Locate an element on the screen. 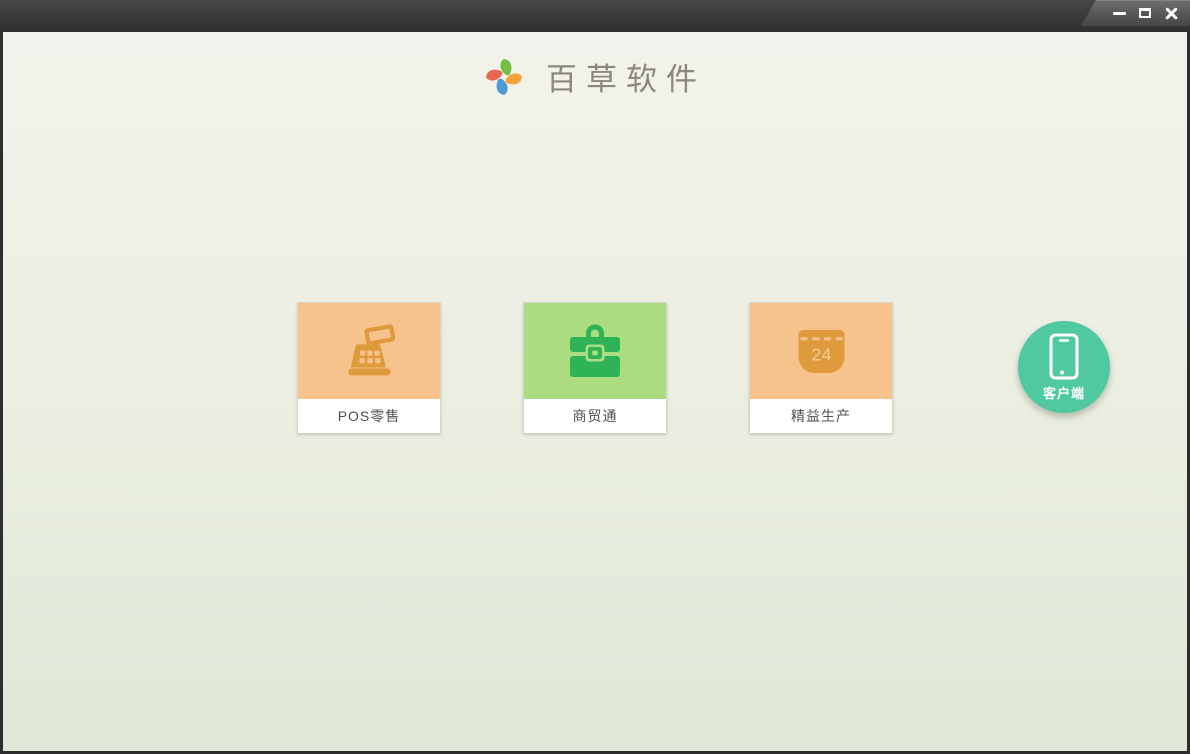 The width and height of the screenshot is (1190, 754). trade-label: 商贸通 is located at coordinates (595, 416).